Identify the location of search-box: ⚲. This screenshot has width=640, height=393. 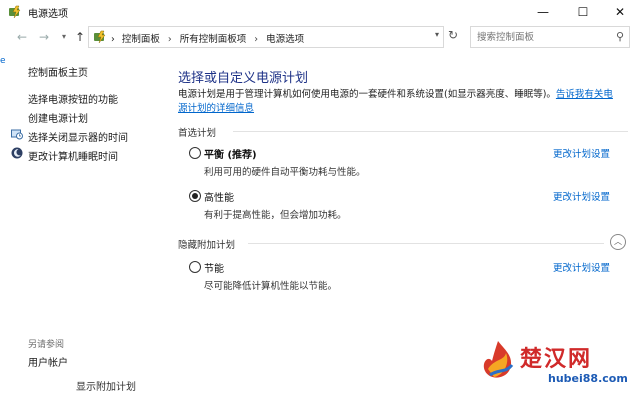
(550, 37).